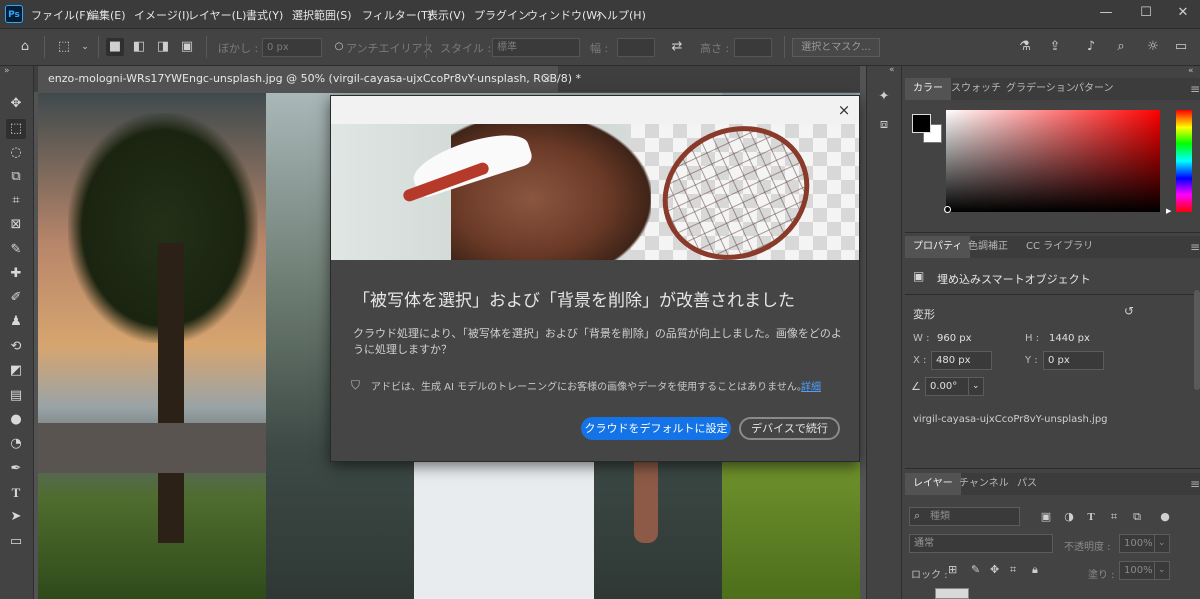  Describe the element at coordinates (16, 274) in the screenshot. I see `healing-brush-tool-icon: ✚` at that location.